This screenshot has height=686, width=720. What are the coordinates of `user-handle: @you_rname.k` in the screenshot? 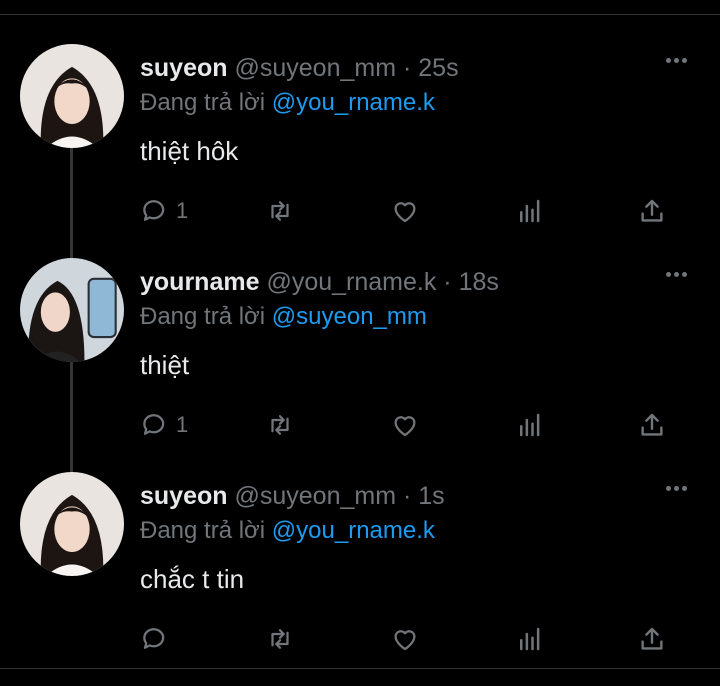 It's located at (351, 282).